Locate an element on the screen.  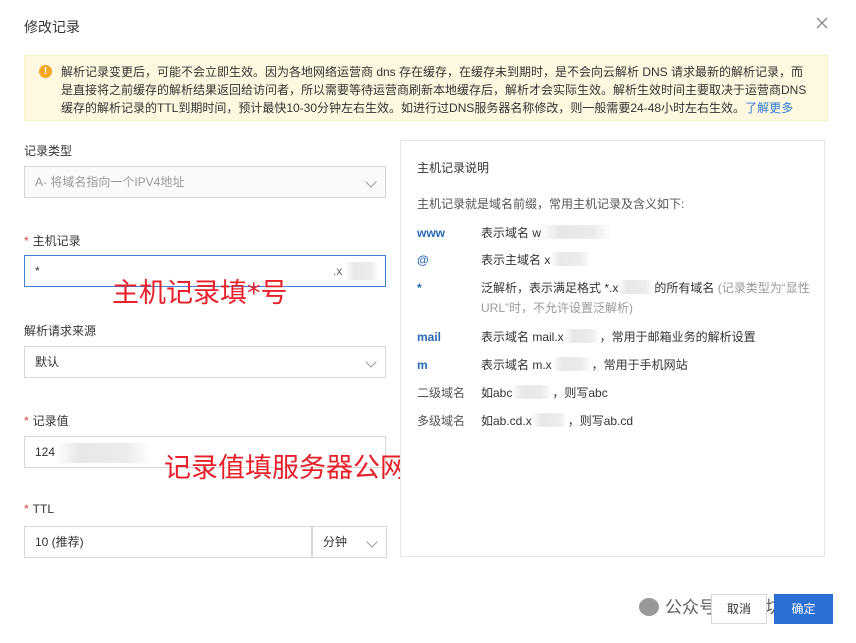
line-label: 解析请求来源 is located at coordinates (60, 331).